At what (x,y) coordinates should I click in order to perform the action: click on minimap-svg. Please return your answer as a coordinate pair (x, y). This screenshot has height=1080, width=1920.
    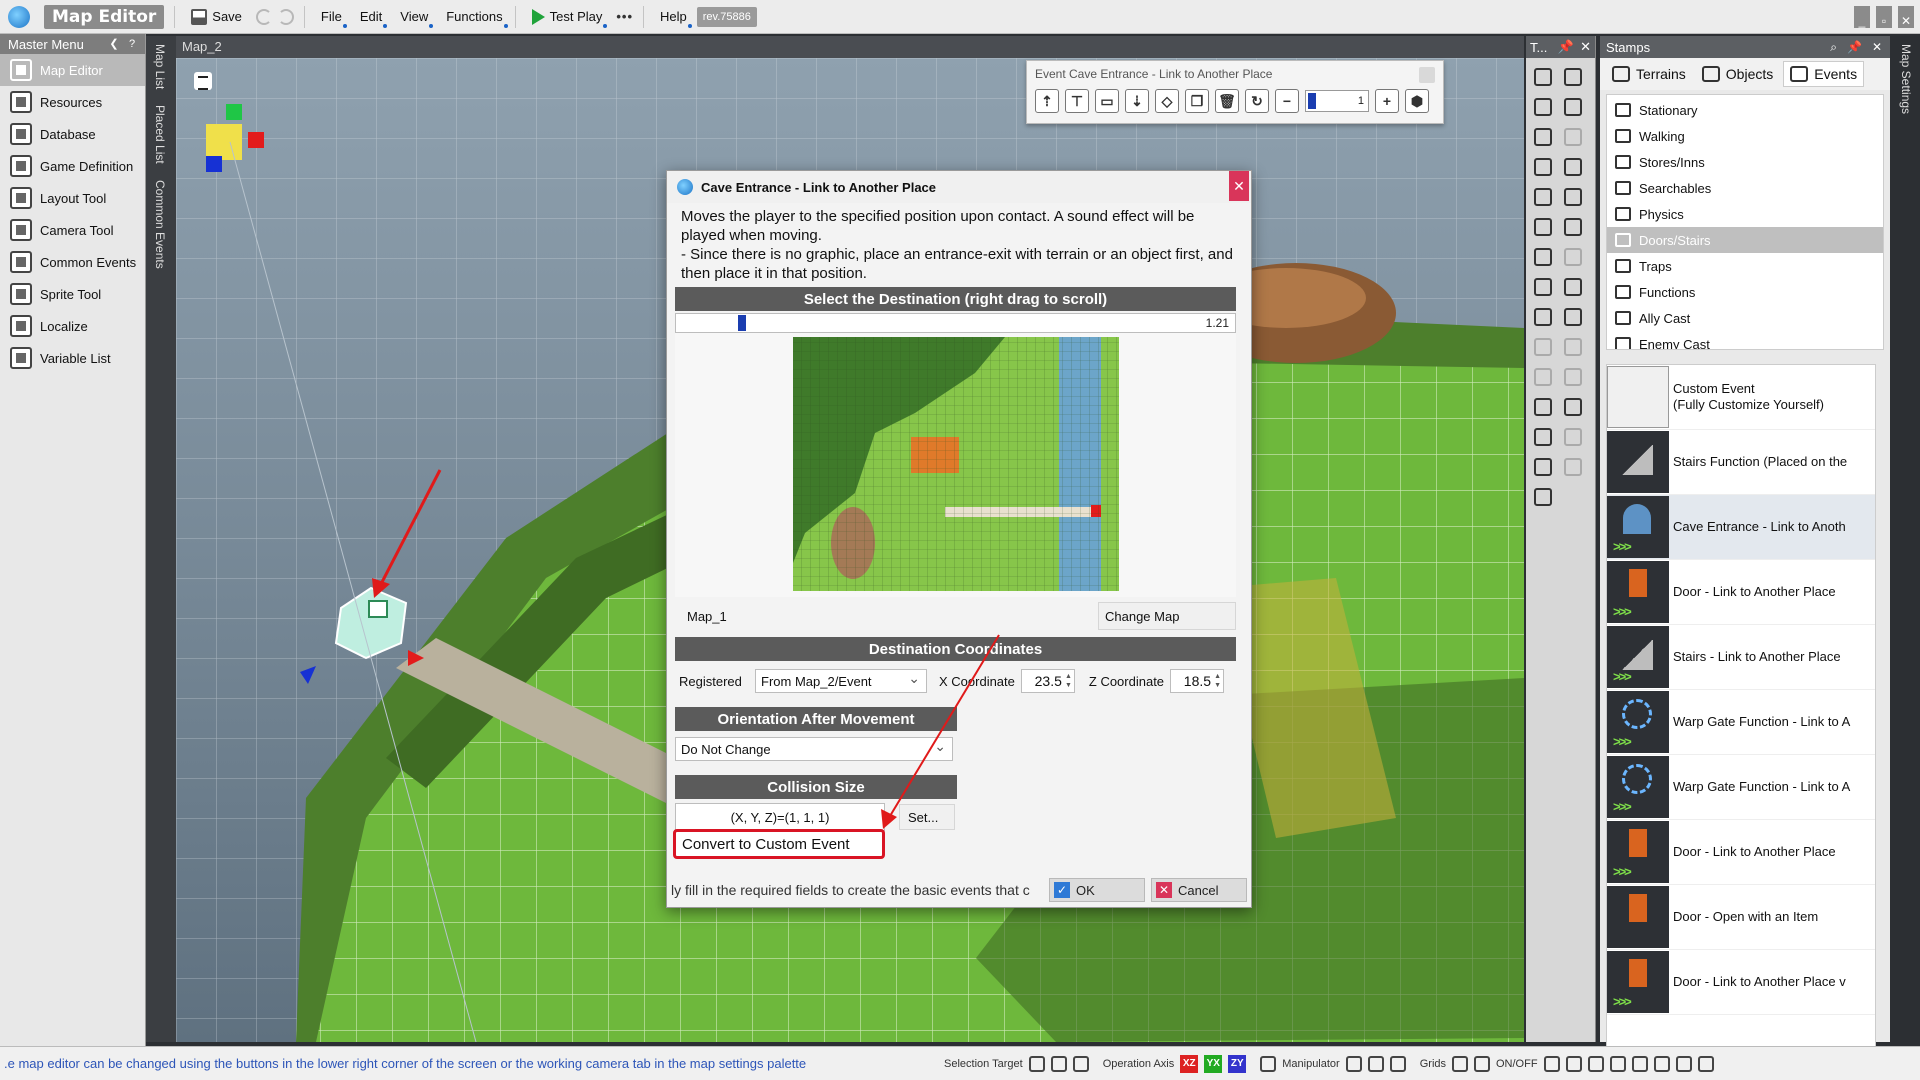
    Looking at the image, I should click on (956, 465).